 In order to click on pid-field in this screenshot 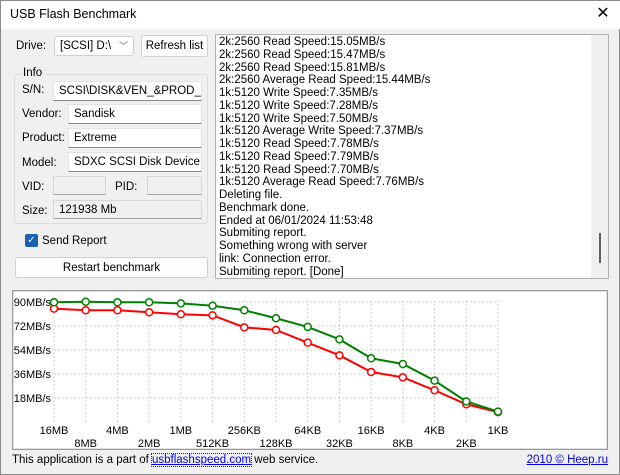, I will do `click(174, 185)`.